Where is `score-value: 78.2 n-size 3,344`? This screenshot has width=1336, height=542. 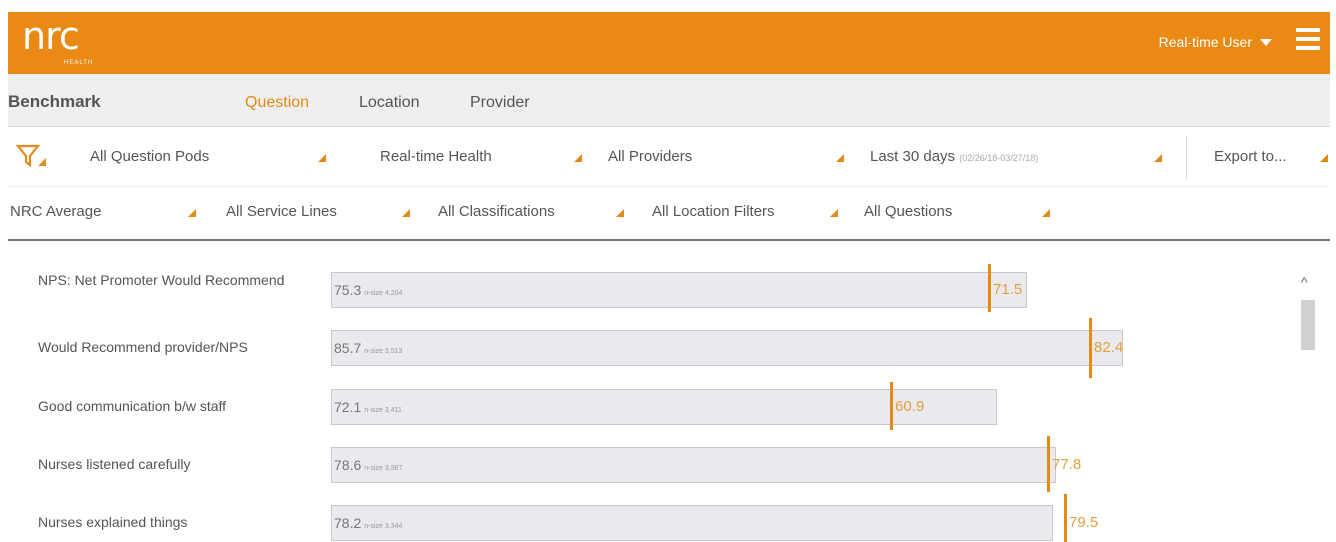 score-value: 78.2 n-size 3,344 is located at coordinates (368, 523).